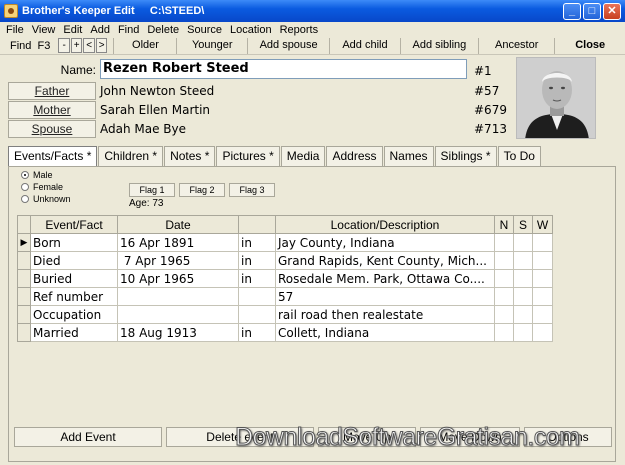  Describe the element at coordinates (385, 296) in the screenshot. I see `location-cell: 57` at that location.